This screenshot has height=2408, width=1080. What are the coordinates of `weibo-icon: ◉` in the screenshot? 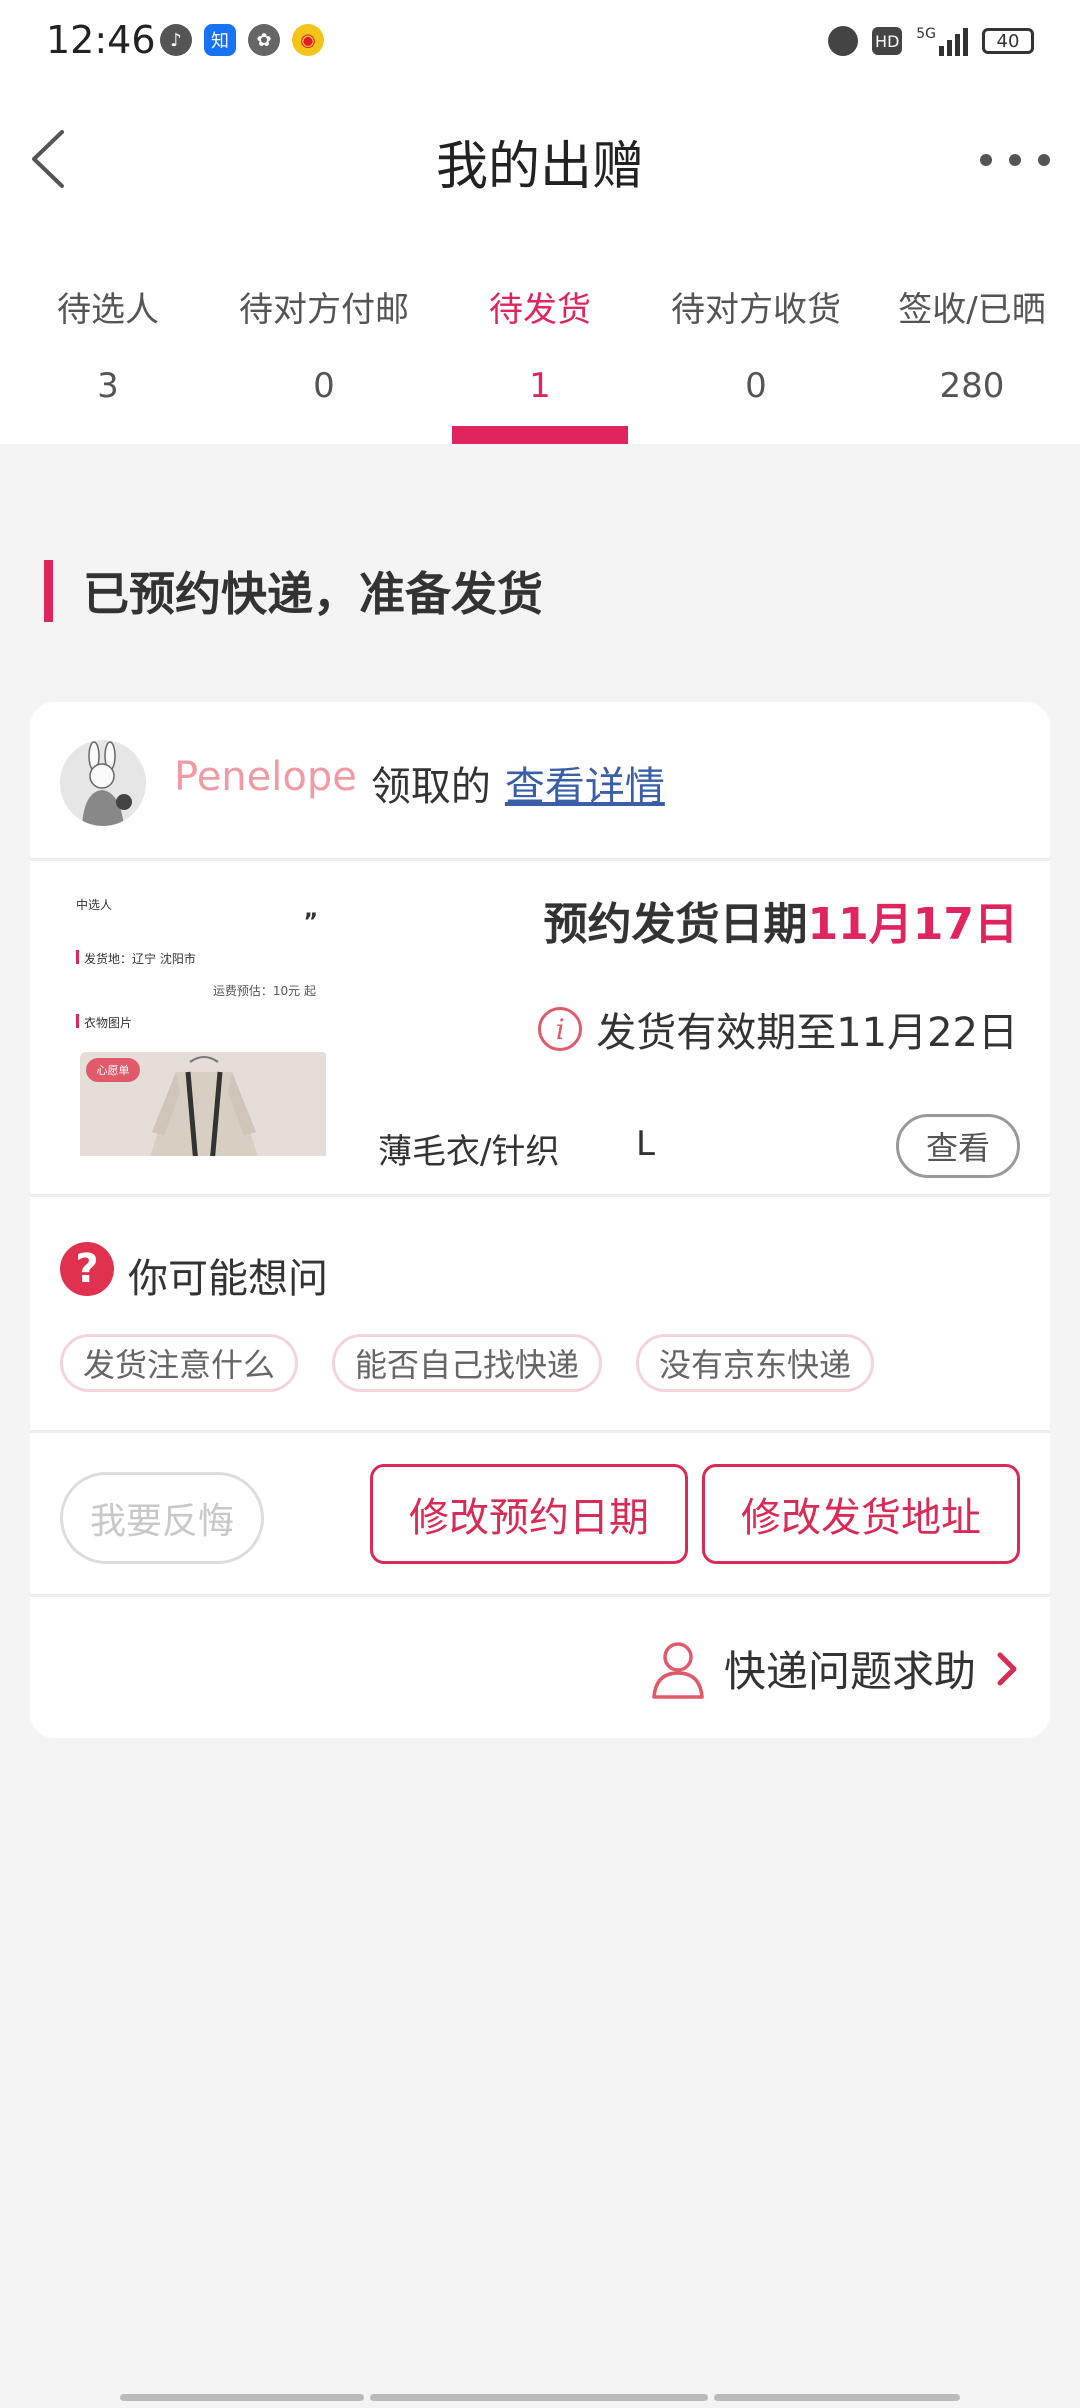 It's located at (308, 40).